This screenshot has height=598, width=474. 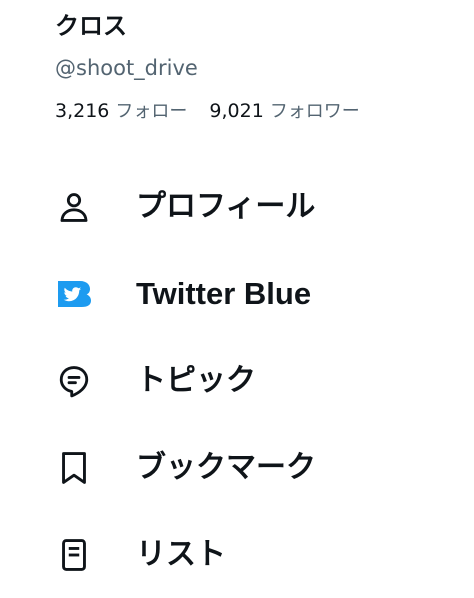 I want to click on topics-icon, so click(x=74, y=381).